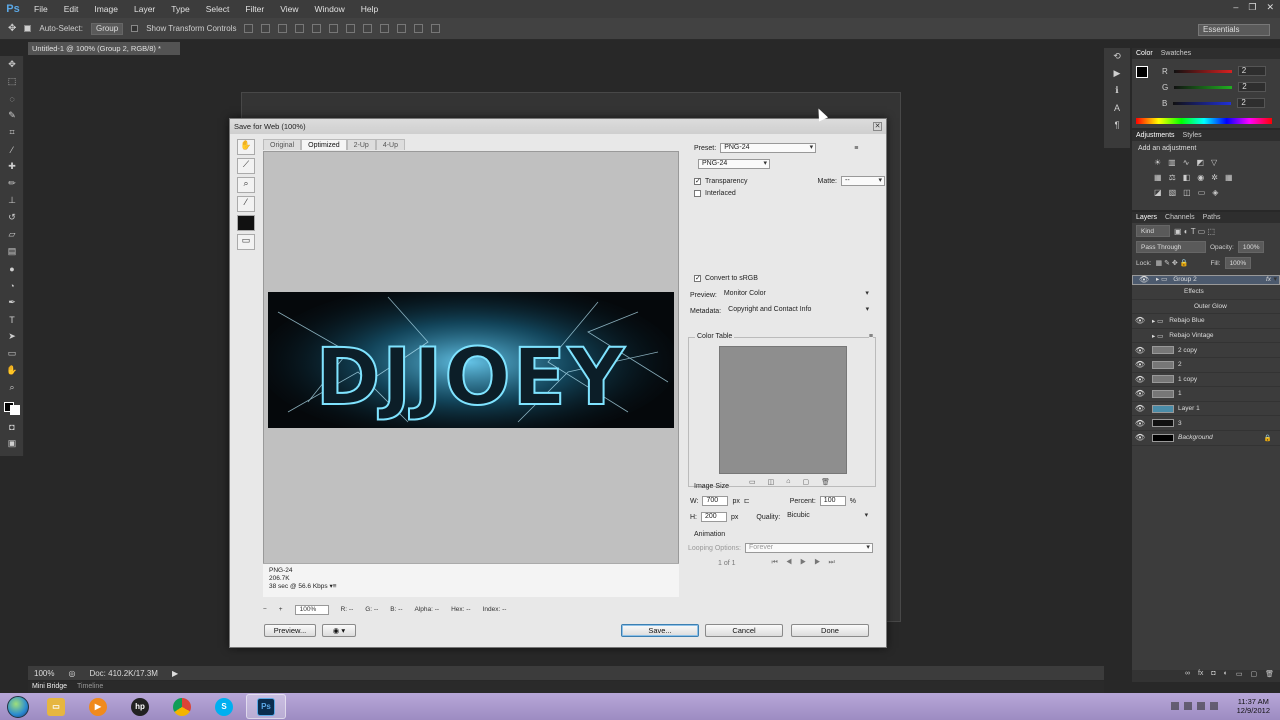 Image resolution: width=1280 pixels, height=720 pixels. Describe the element at coordinates (1253, 676) in the screenshot. I see `new-layer-icon: ▢` at that location.